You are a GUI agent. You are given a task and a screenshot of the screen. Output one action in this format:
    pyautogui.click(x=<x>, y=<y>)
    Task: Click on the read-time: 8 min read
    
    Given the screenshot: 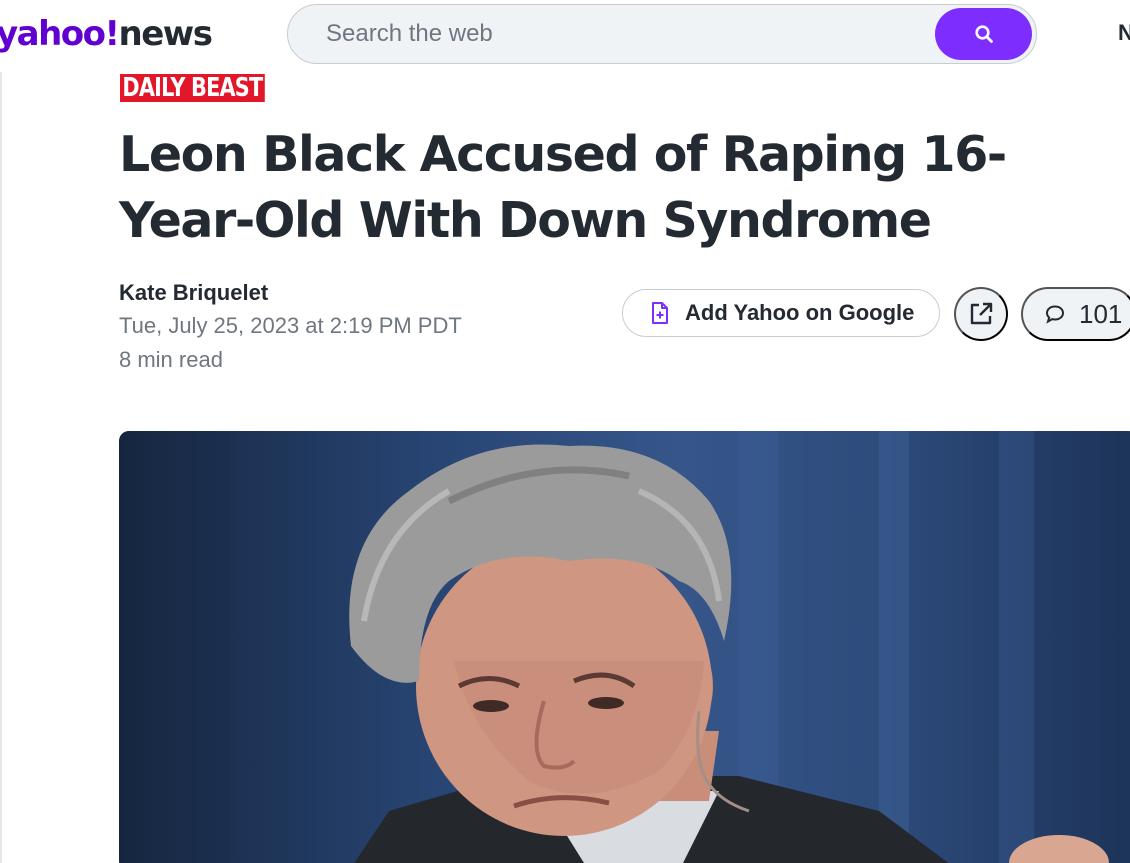 What is the action you would take?
    pyautogui.click(x=171, y=359)
    